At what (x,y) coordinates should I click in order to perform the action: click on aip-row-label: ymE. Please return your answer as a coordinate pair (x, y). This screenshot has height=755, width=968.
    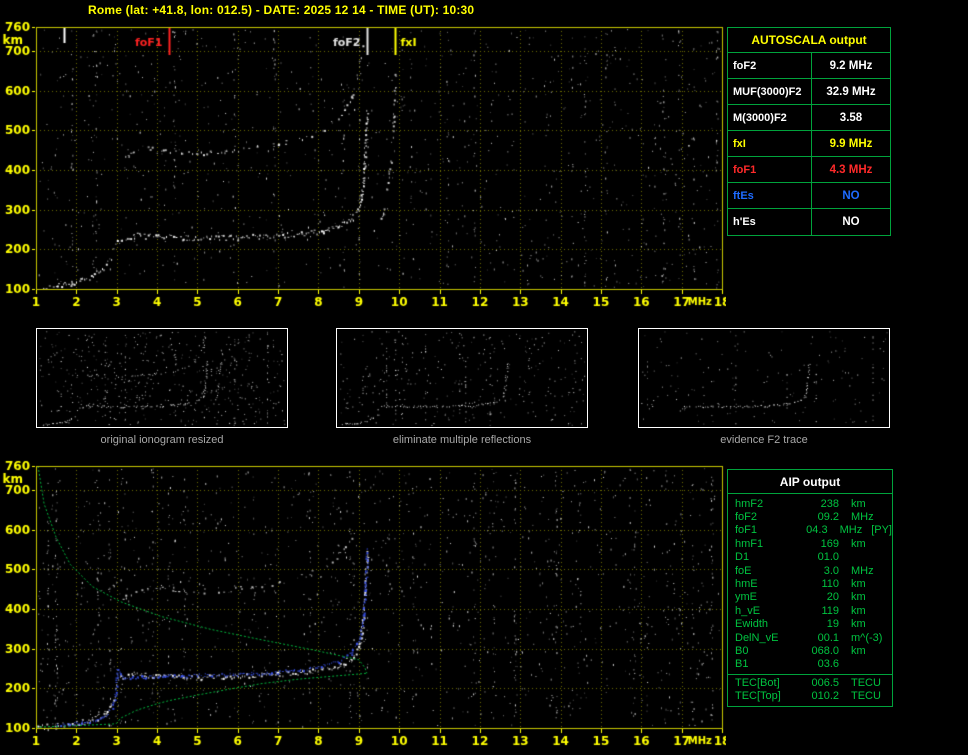
    Looking at the image, I should click on (746, 597).